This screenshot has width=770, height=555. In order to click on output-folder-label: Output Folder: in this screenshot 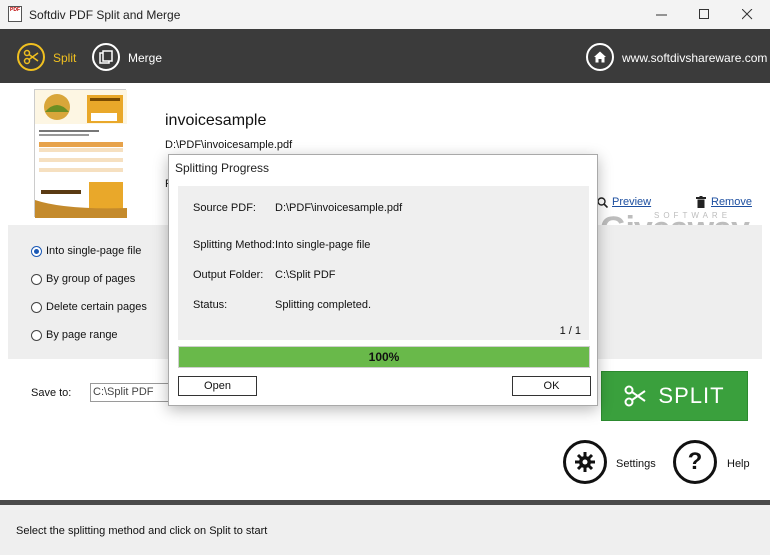, I will do `click(228, 275)`.